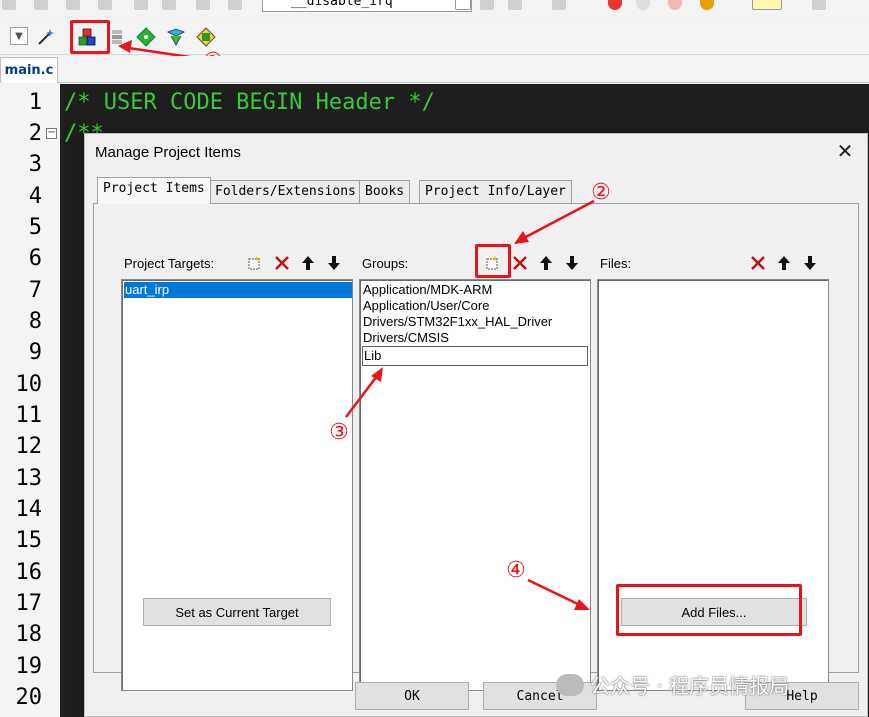 The image size is (869, 717). What do you see at coordinates (425, 306) in the screenshot?
I see `list-item: Application/User/Core` at bounding box center [425, 306].